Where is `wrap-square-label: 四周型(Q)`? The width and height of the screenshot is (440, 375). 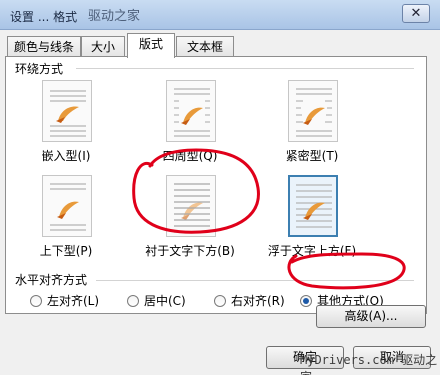
wrap-square-label: 四周型(Q) is located at coordinates (190, 156).